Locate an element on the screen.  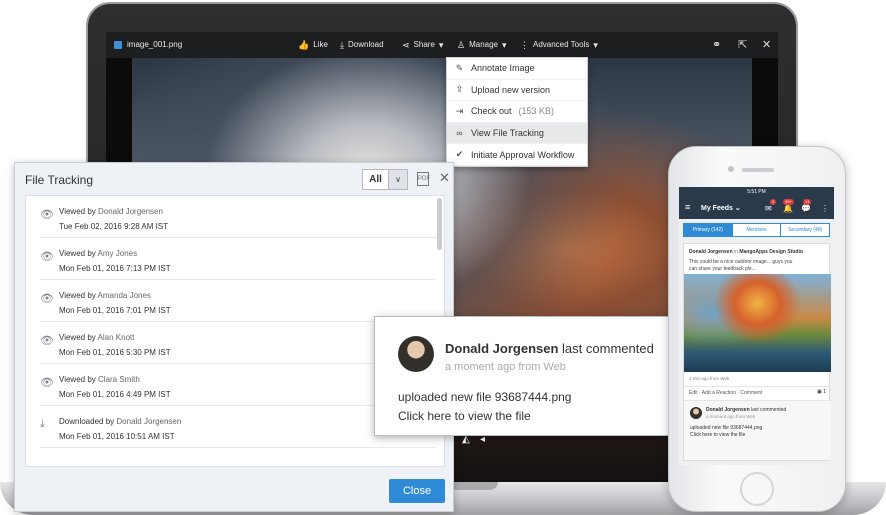
status-badge: 99+ is located at coordinates (788, 202).